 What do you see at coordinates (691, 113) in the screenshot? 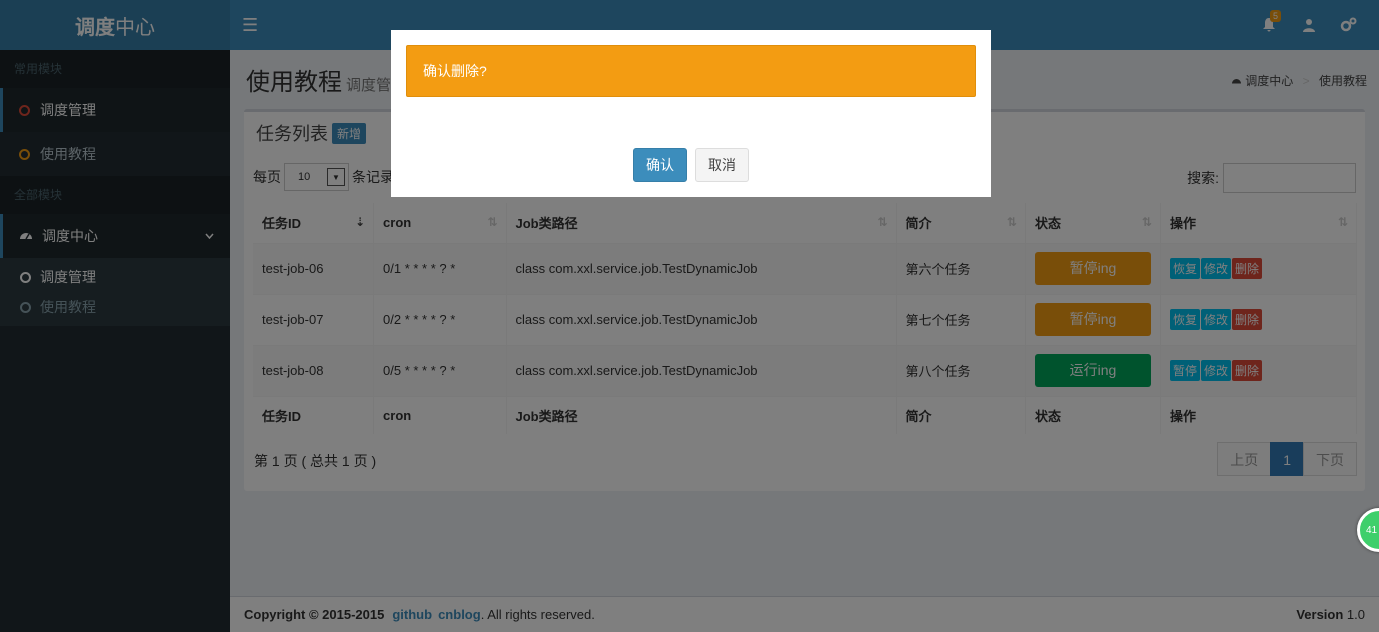
I see `confirm-dialog: 确认删除? 确认 取消` at bounding box center [691, 113].